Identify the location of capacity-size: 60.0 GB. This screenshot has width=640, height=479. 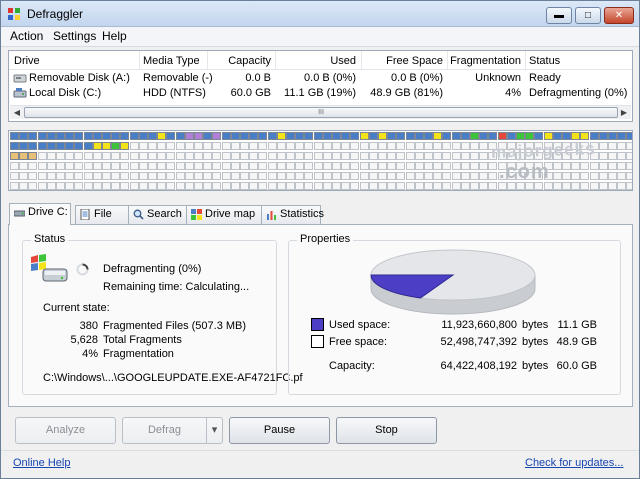
(576, 366).